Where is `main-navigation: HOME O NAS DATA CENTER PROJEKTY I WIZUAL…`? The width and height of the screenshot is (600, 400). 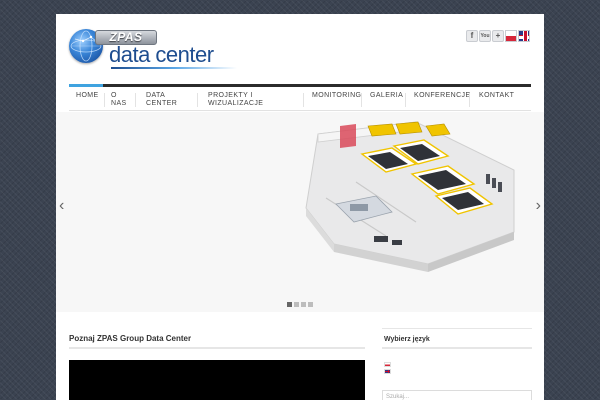 main-navigation: HOME O NAS DATA CENTER PROJEKTY I WIZUAL… is located at coordinates (300, 99).